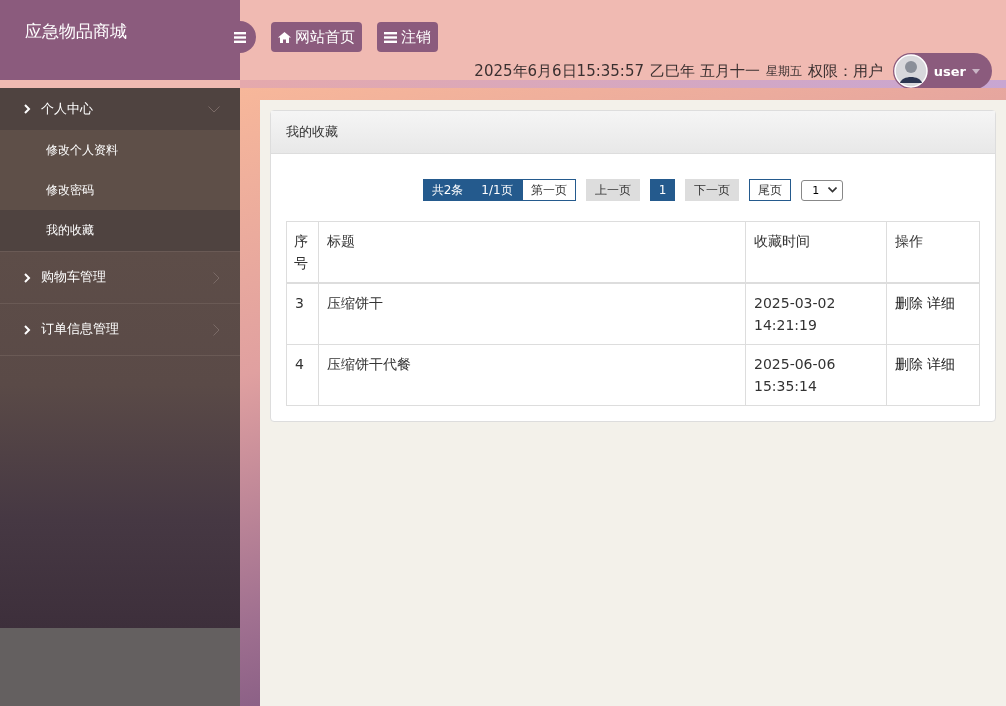  Describe the element at coordinates (942, 71) in the screenshot. I see `user-menu-button: user` at that location.